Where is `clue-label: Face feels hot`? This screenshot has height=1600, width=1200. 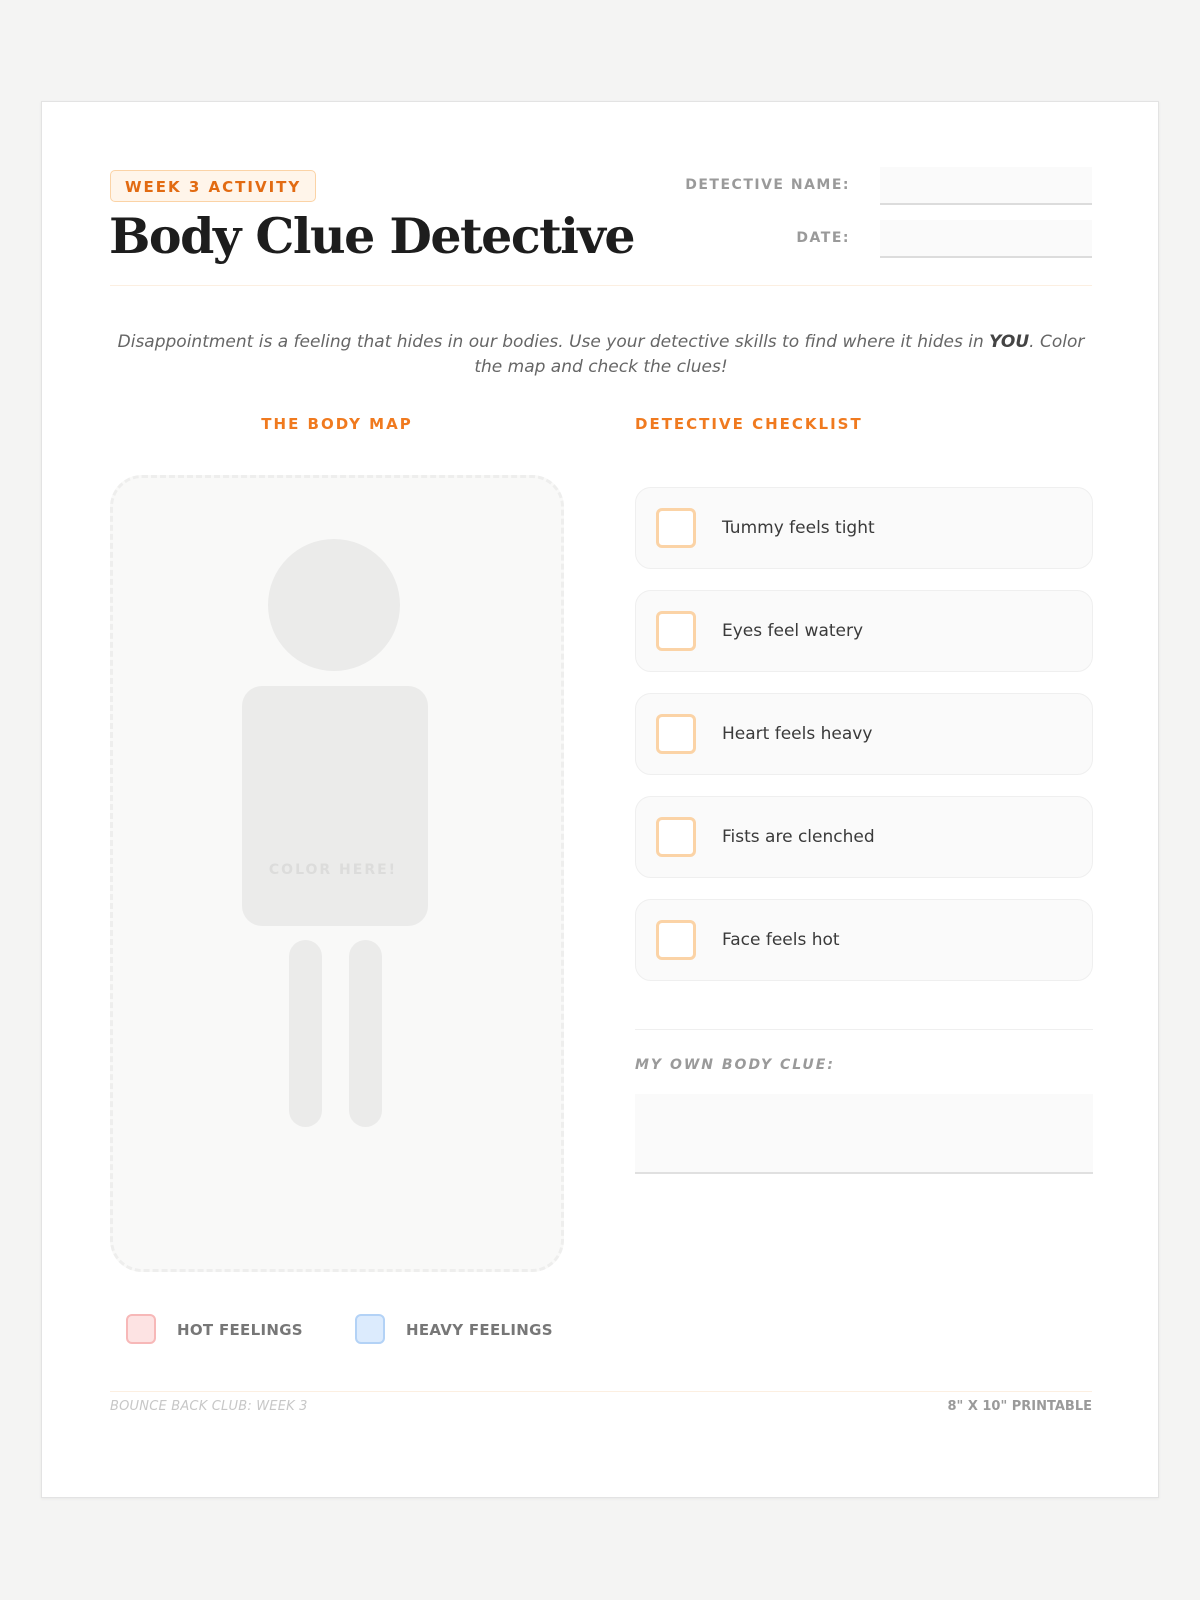
clue-label: Face feels hot is located at coordinates (781, 940).